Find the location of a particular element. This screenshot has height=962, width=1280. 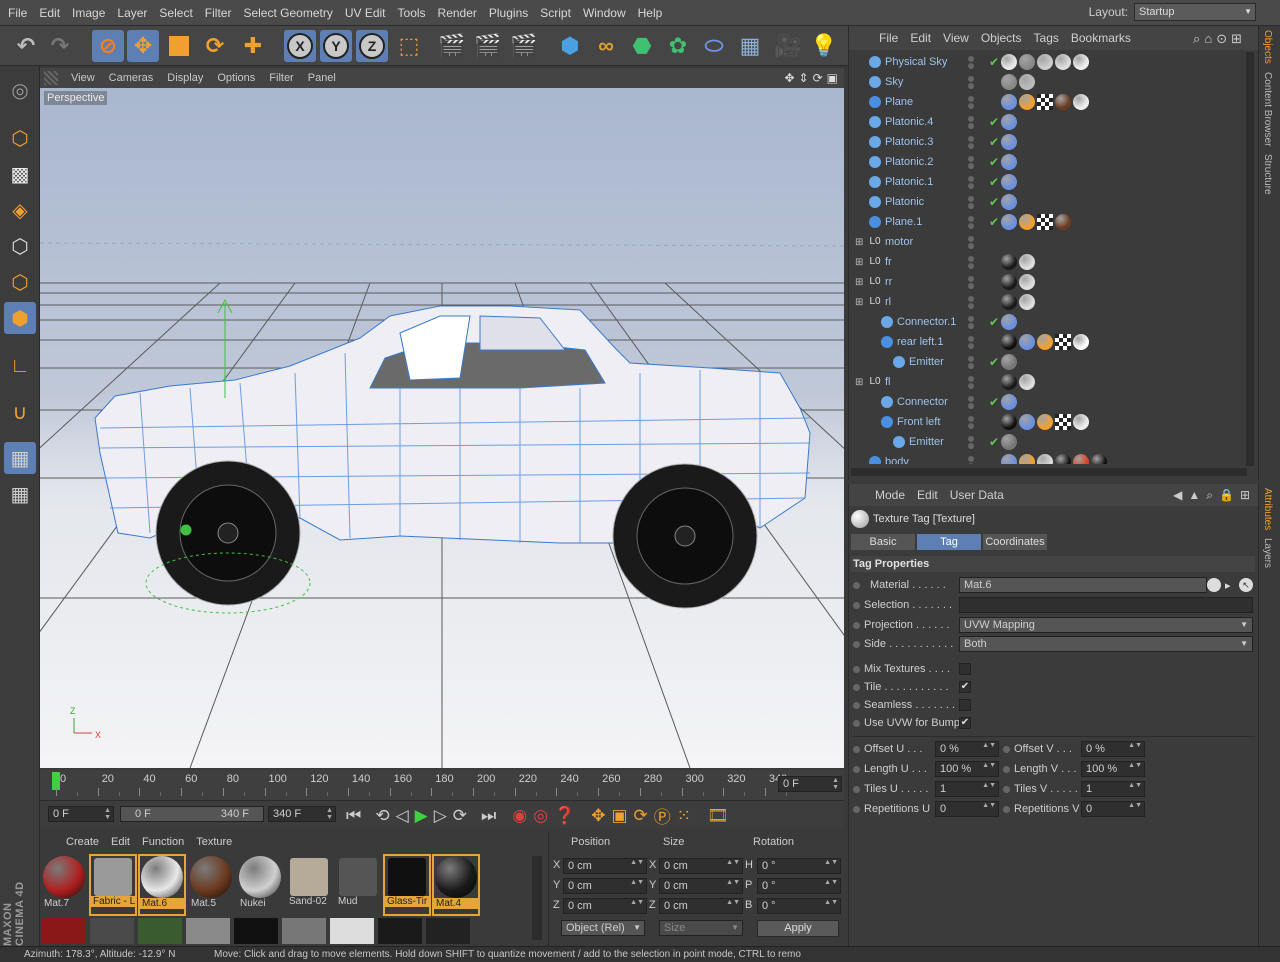

attribute-menu-mode: Mode is located at coordinates (890, 495).